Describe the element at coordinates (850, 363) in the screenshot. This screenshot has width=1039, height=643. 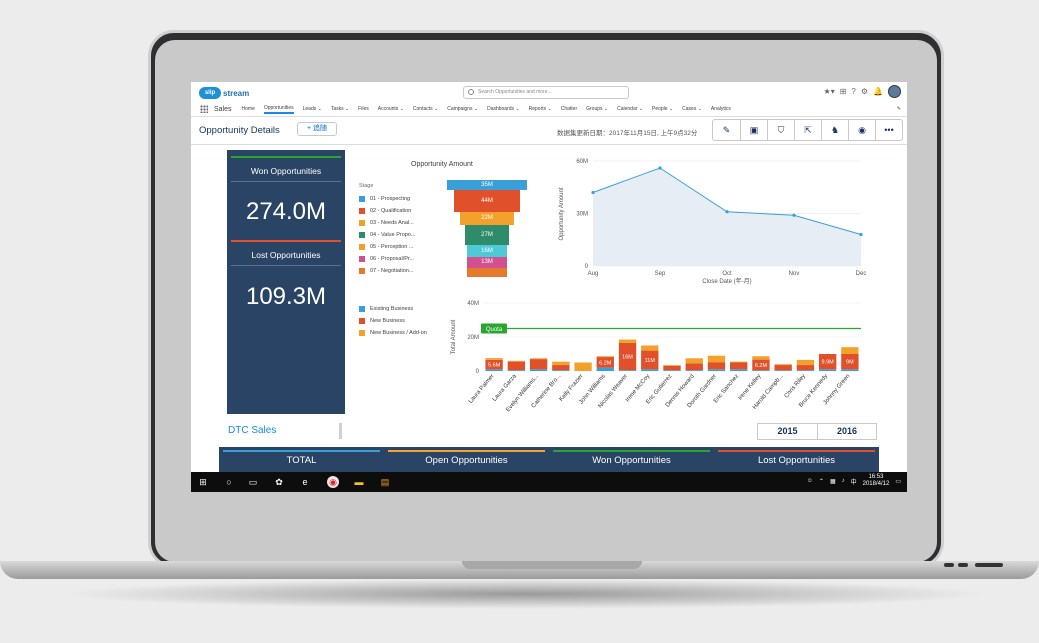
I see `data-label: 9M` at that location.